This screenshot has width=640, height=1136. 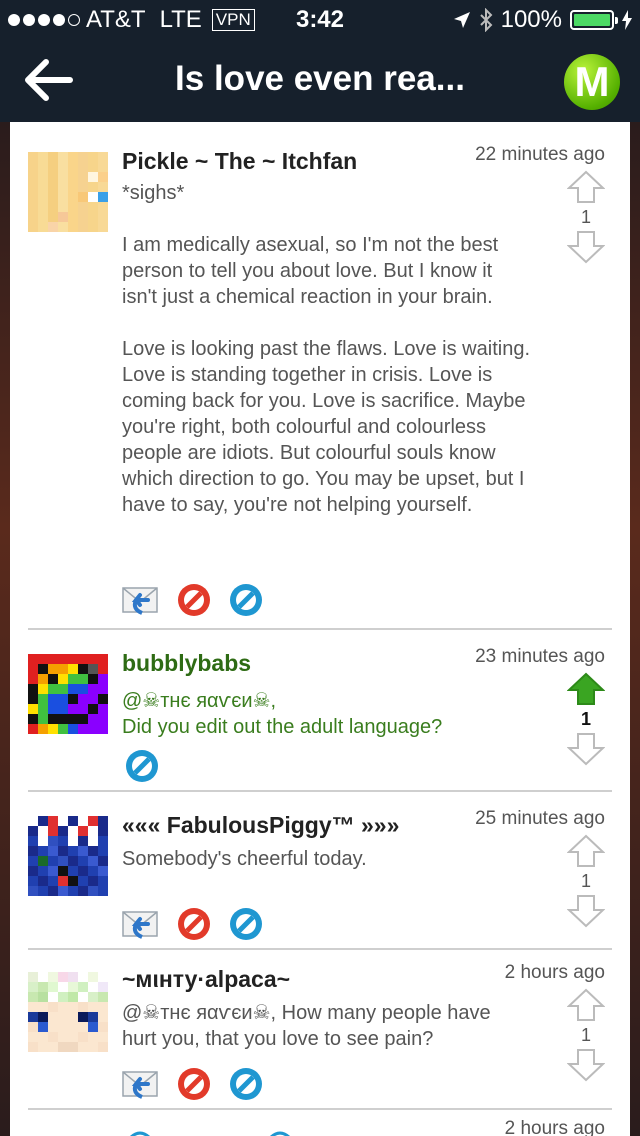 I want to click on comment-username: bubblybabs, so click(x=186, y=663).